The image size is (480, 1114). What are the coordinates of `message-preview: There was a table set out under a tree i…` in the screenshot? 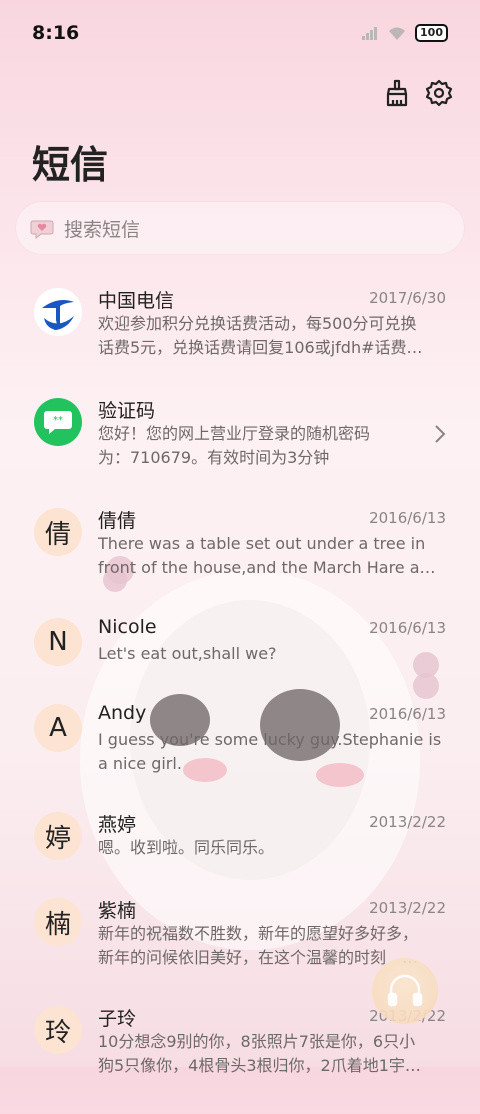 It's located at (271, 555).